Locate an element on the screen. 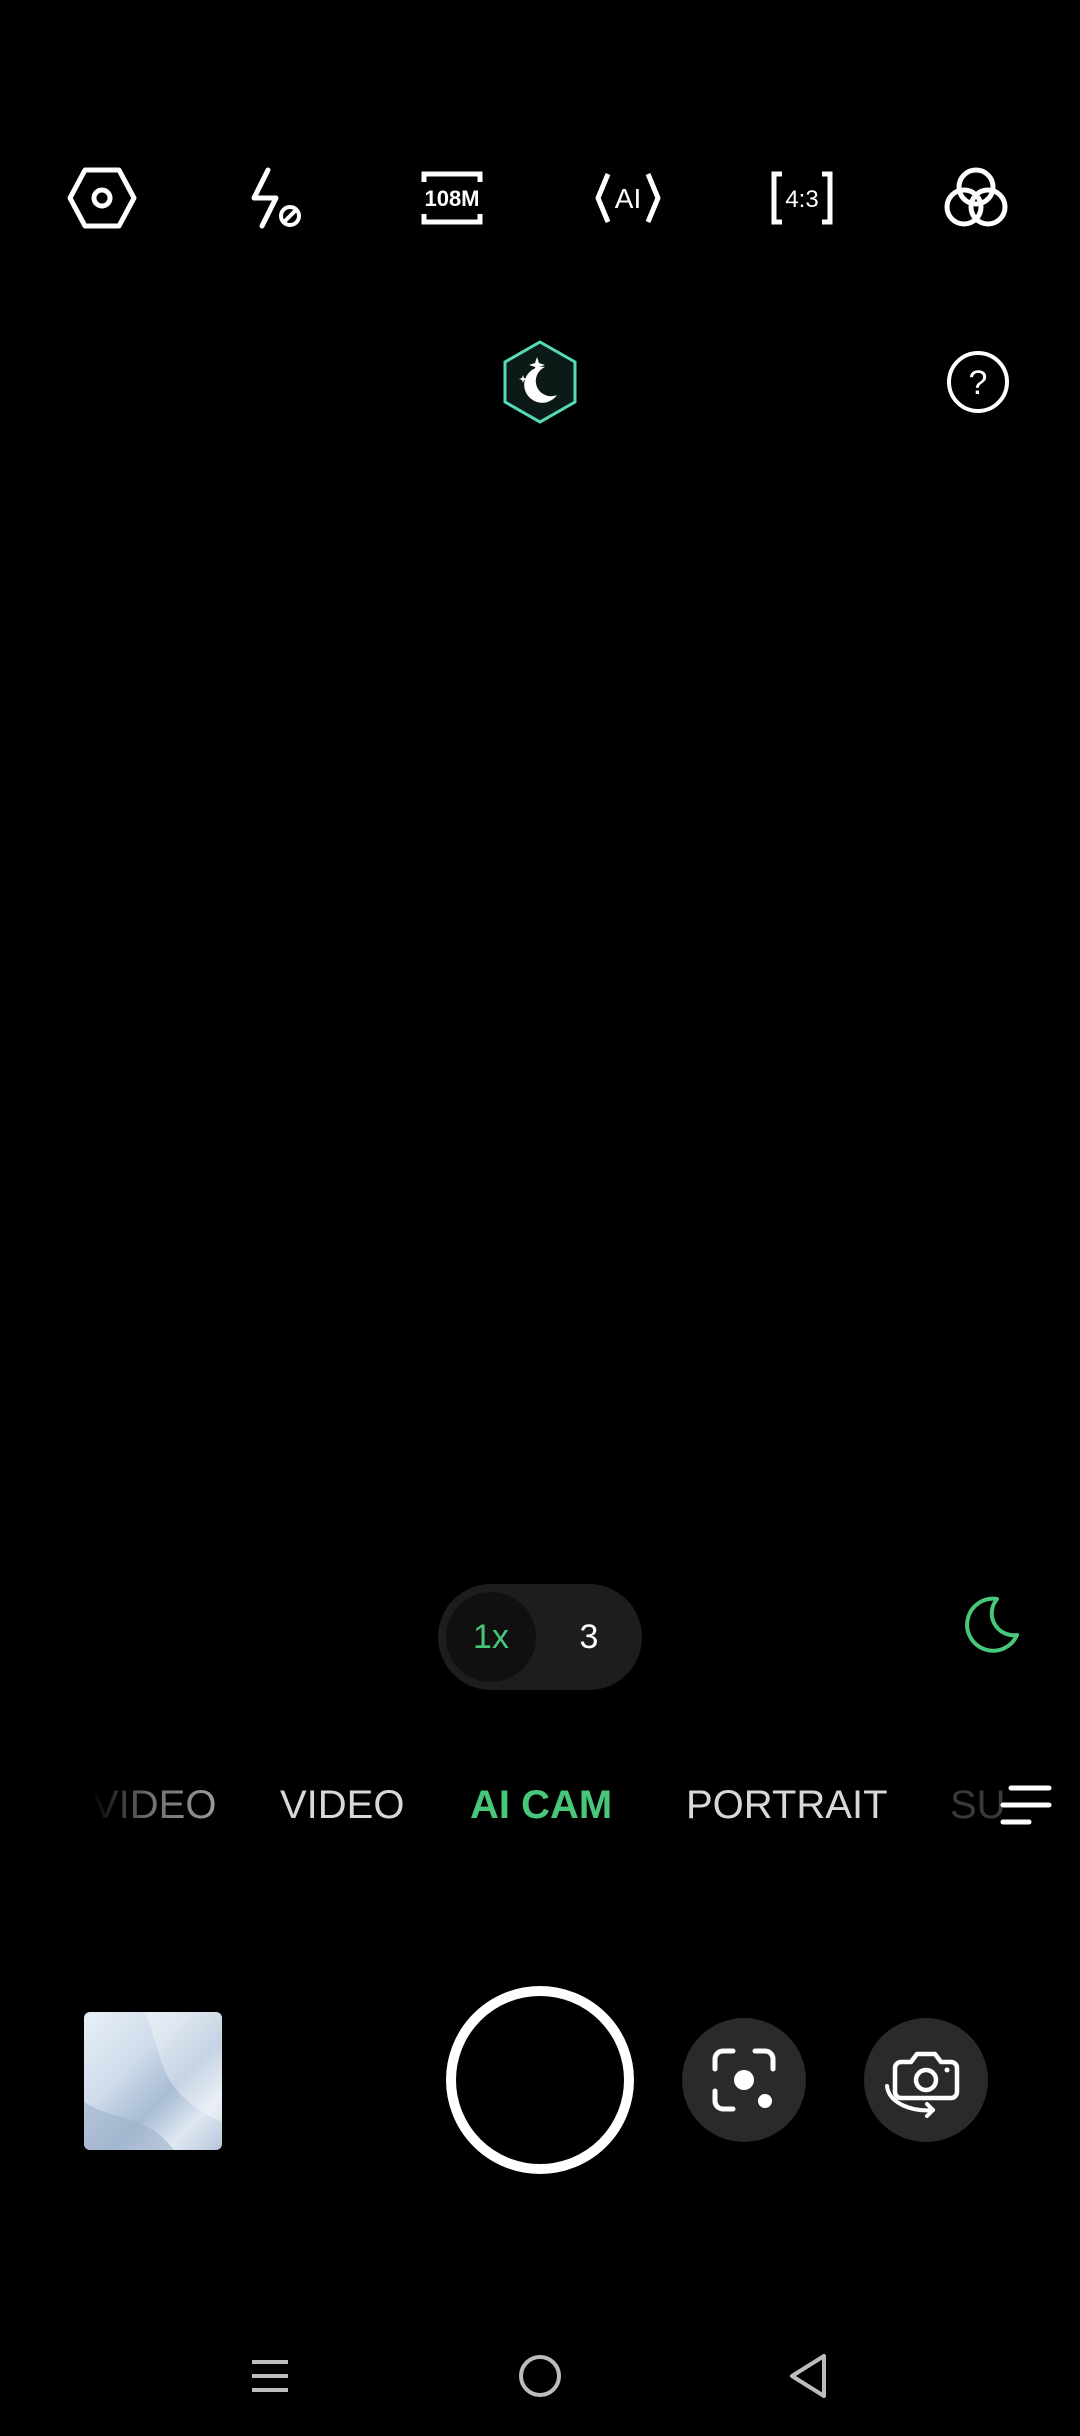 The height and width of the screenshot is (2436, 1080). zoom-option-3x: 3 is located at coordinates (589, 1637).